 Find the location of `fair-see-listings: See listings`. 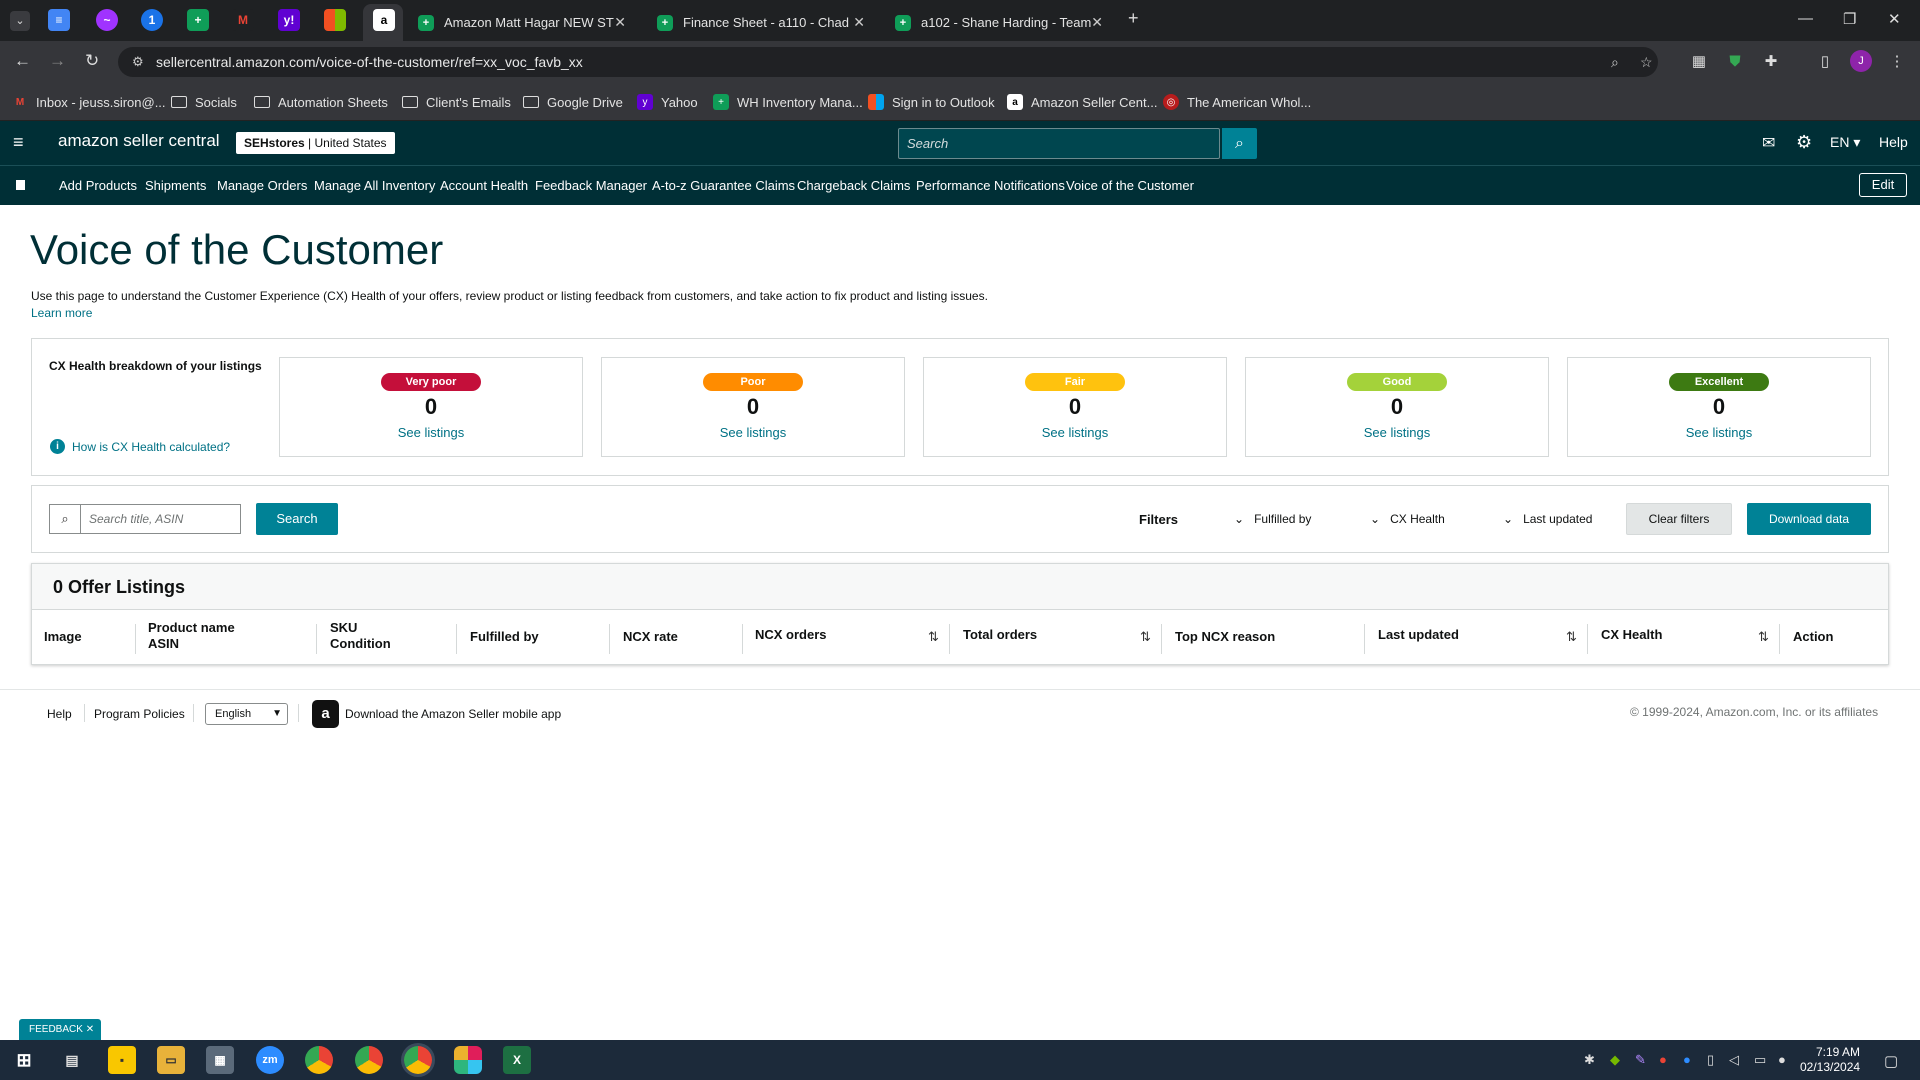

fair-see-listings: See listings is located at coordinates (1075, 432).